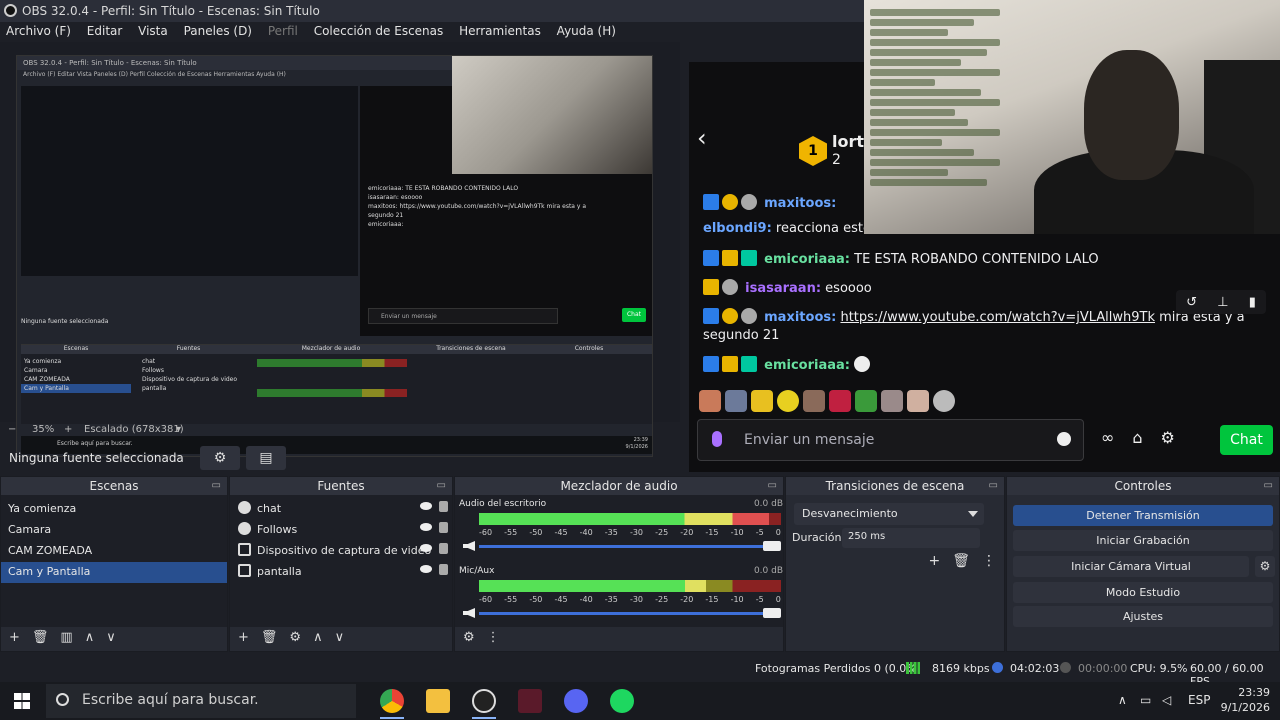 Image resolution: width=1280 pixels, height=720 pixels. Describe the element at coordinates (1222, 302) in the screenshot. I see `pin-icon: ⊥` at that location.